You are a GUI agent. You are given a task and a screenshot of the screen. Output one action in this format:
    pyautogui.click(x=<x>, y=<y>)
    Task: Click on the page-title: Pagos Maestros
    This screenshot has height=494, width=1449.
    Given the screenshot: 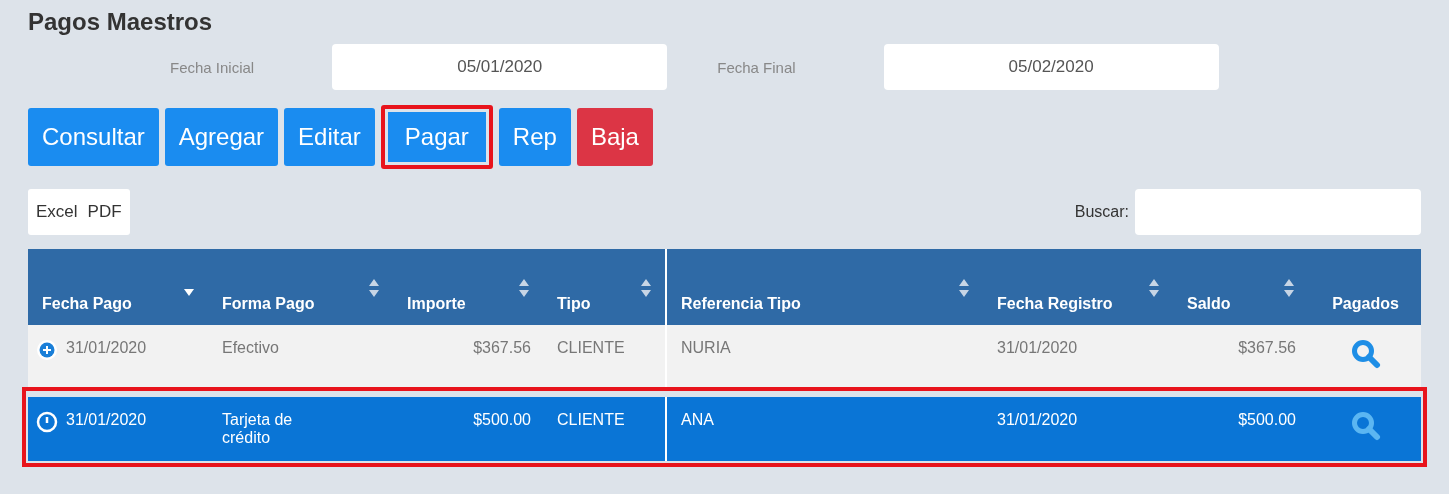 What is the action you would take?
    pyautogui.click(x=121, y=22)
    